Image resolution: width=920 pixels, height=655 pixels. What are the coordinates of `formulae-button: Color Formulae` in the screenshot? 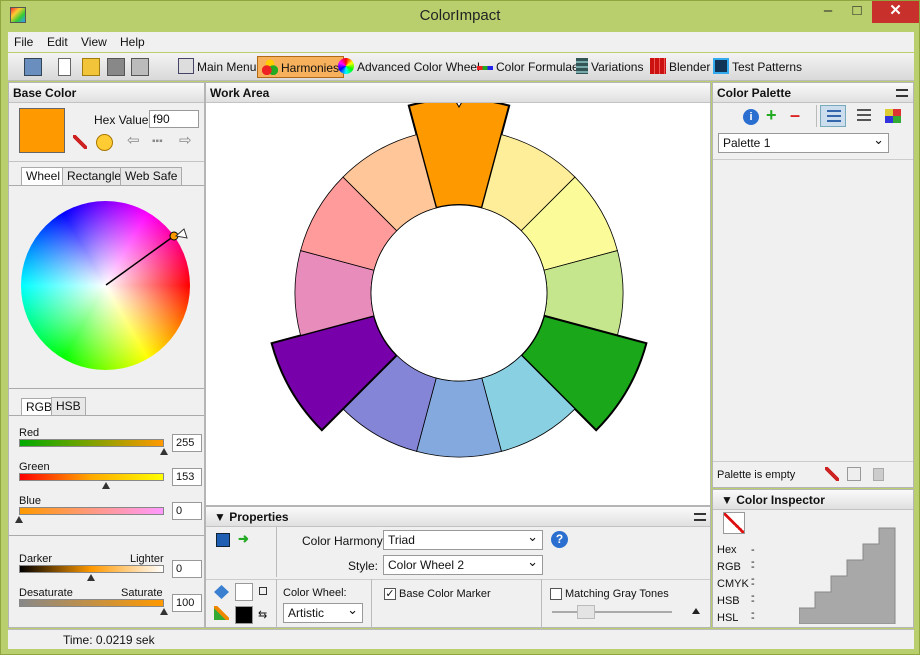 It's located at (528, 67).